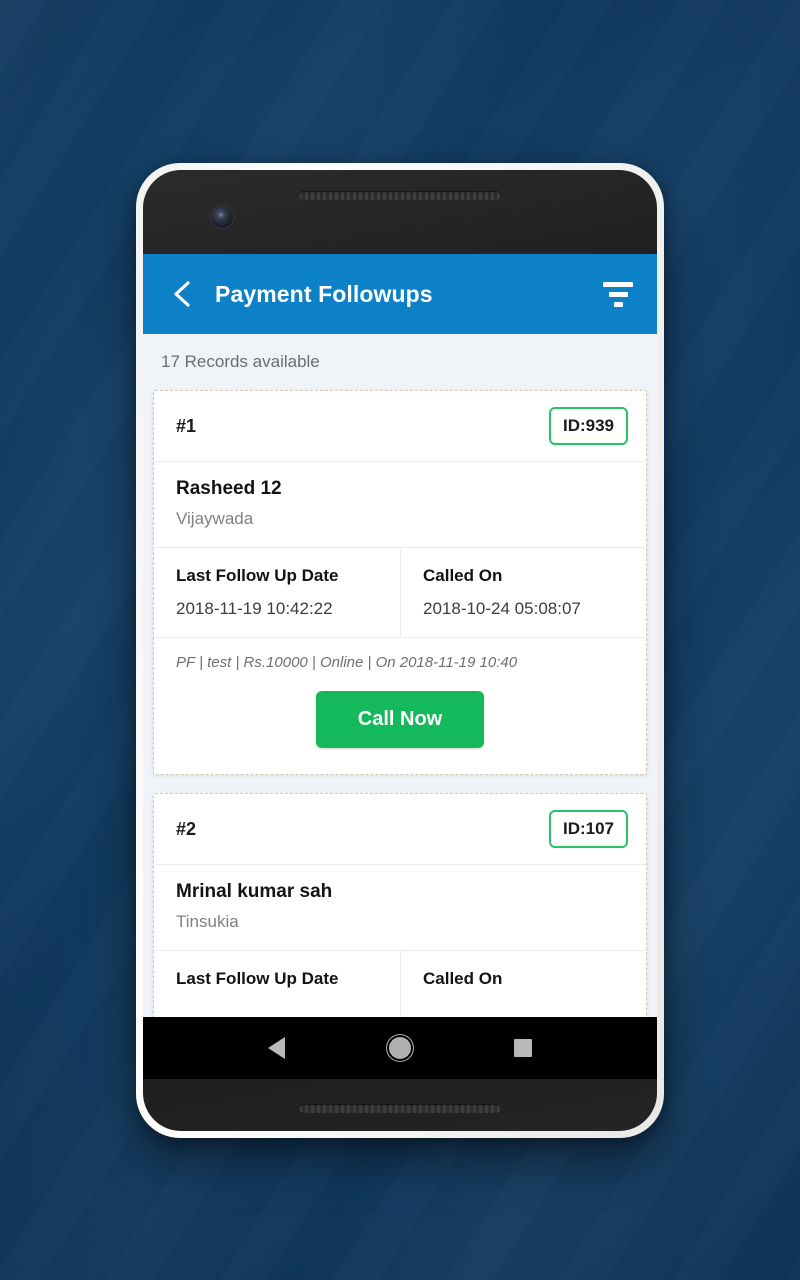  Describe the element at coordinates (182, 294) in the screenshot. I see `chevron-left-icon` at that location.